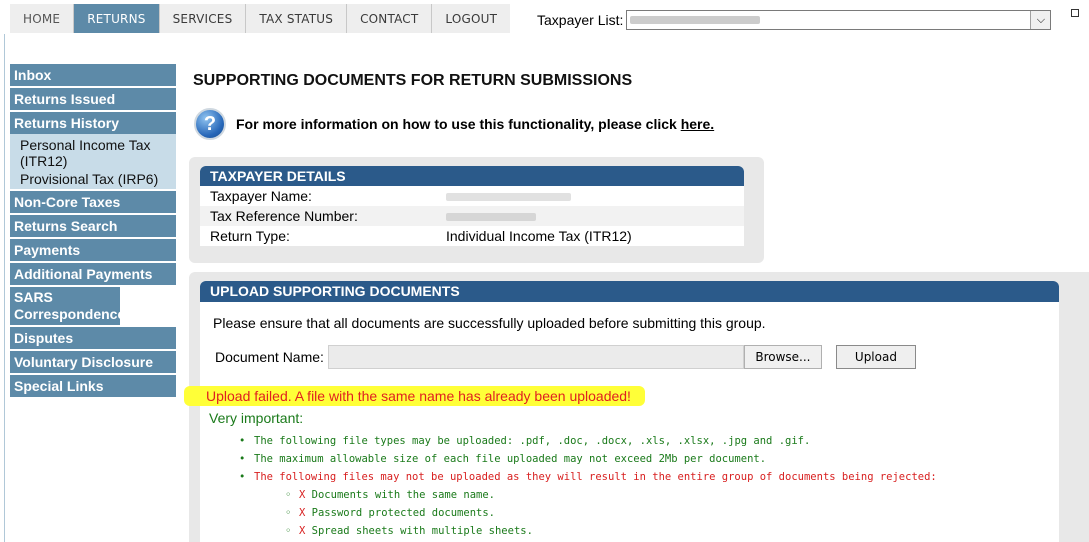 The height and width of the screenshot is (542, 1089). What do you see at coordinates (588, 513) in the screenshot?
I see `list-item: ◦ X Password protected documents.` at bounding box center [588, 513].